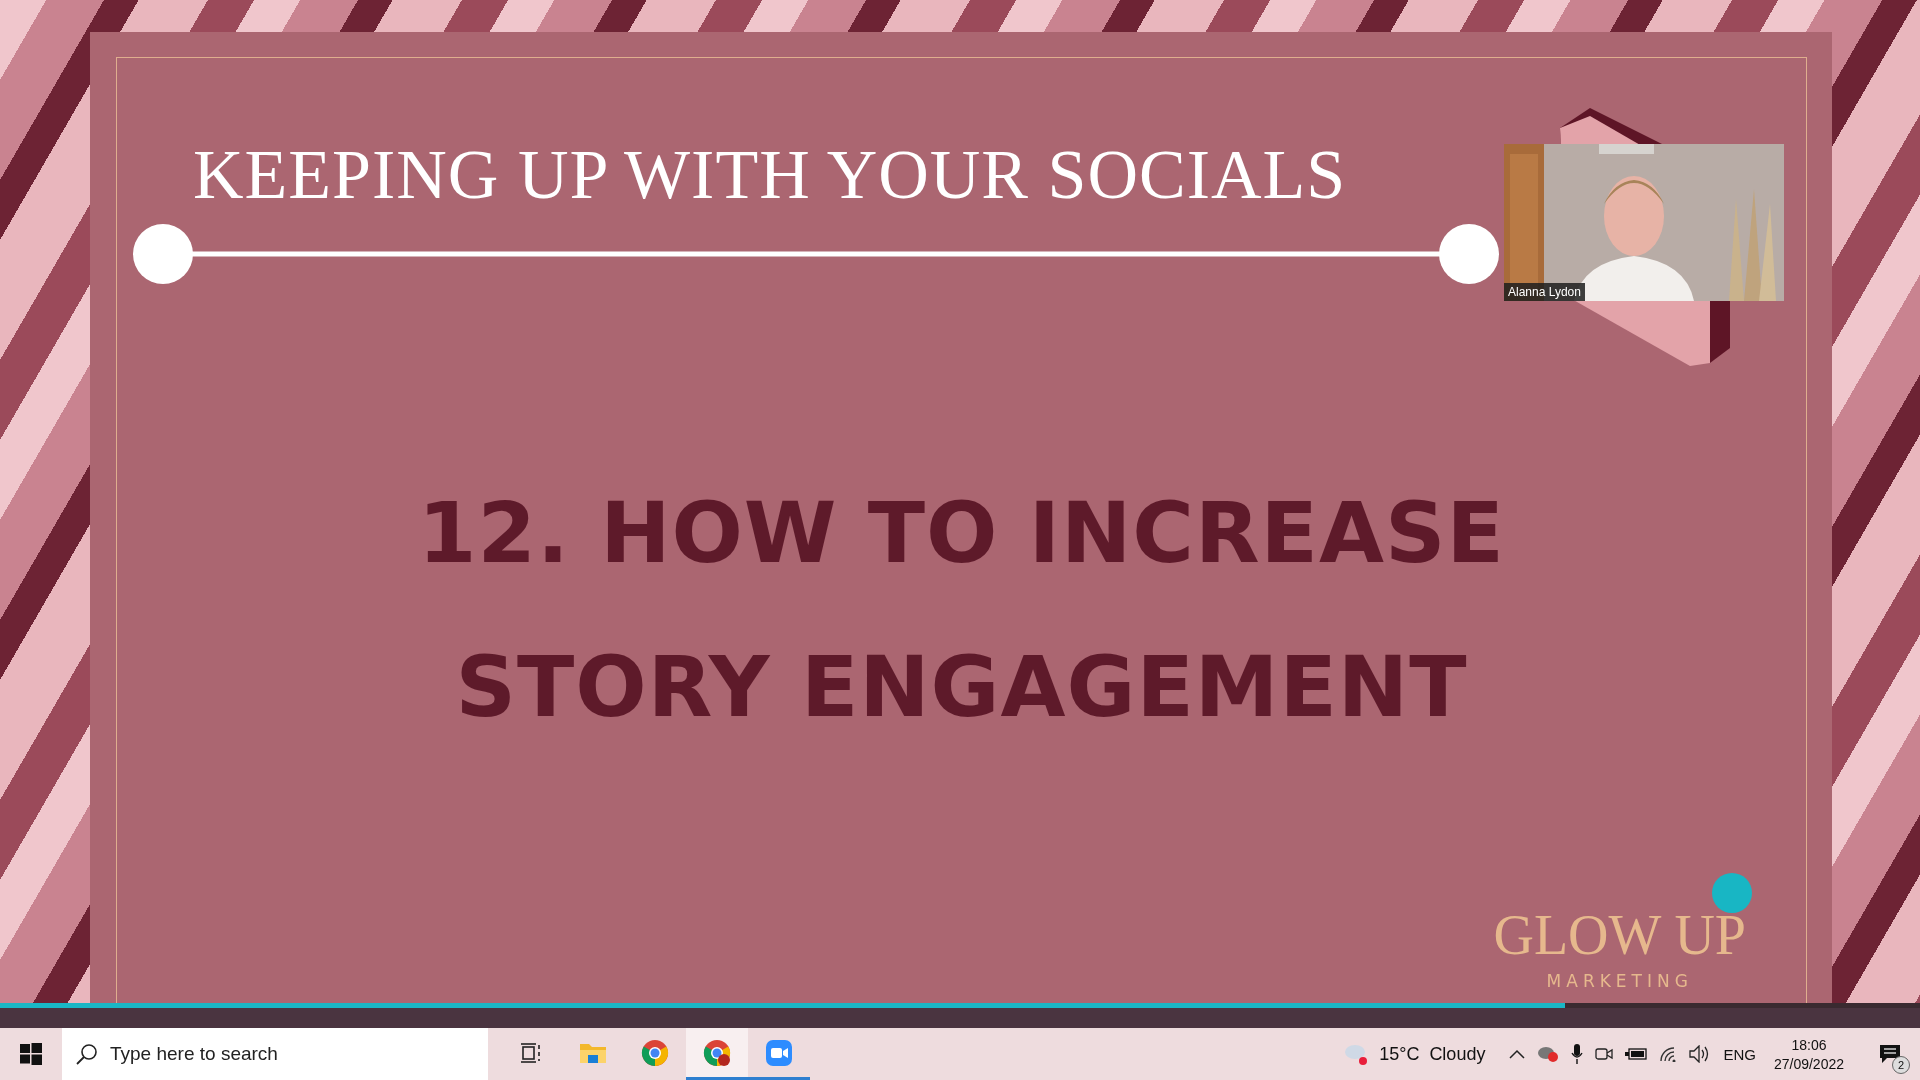  Describe the element at coordinates (1399, 1054) in the screenshot. I see `temperature: 15°C` at that location.